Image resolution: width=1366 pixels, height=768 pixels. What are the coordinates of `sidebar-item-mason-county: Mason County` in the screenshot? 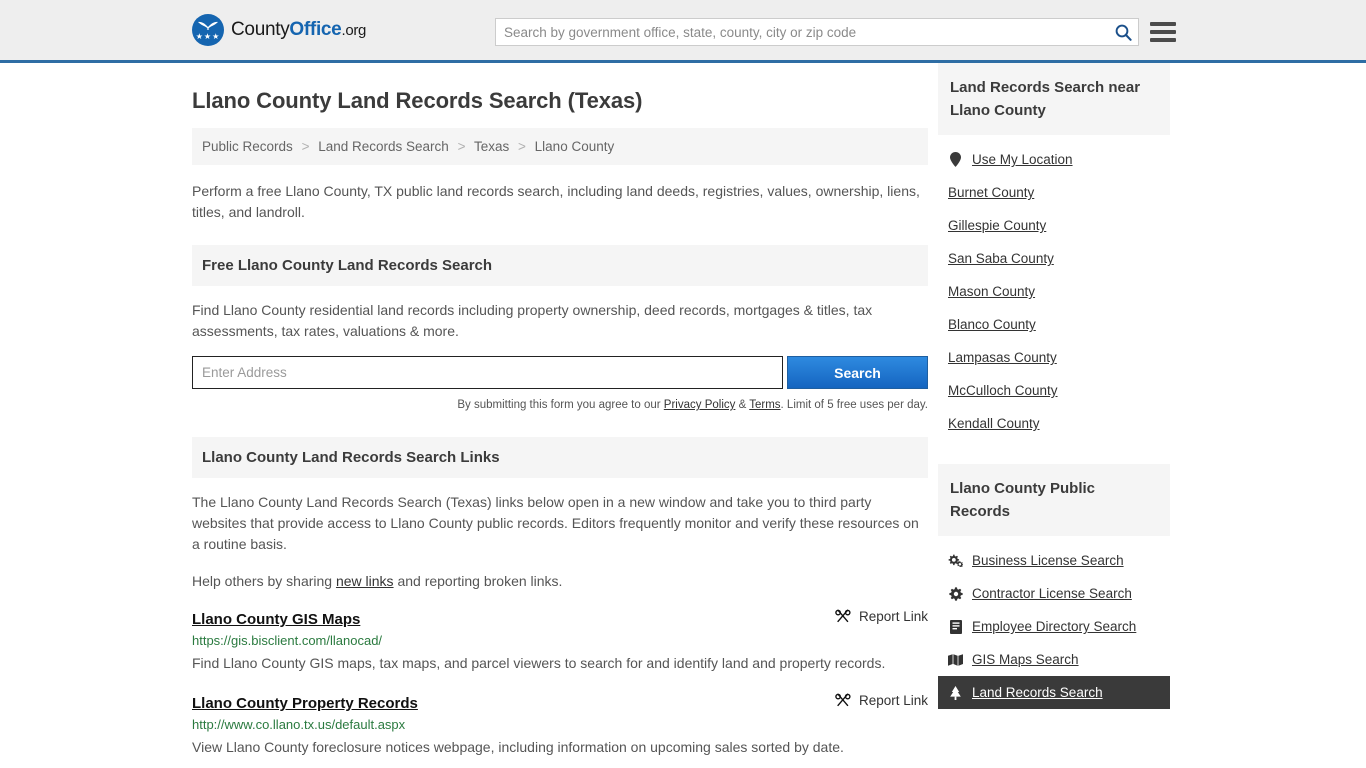 It's located at (1054, 291).